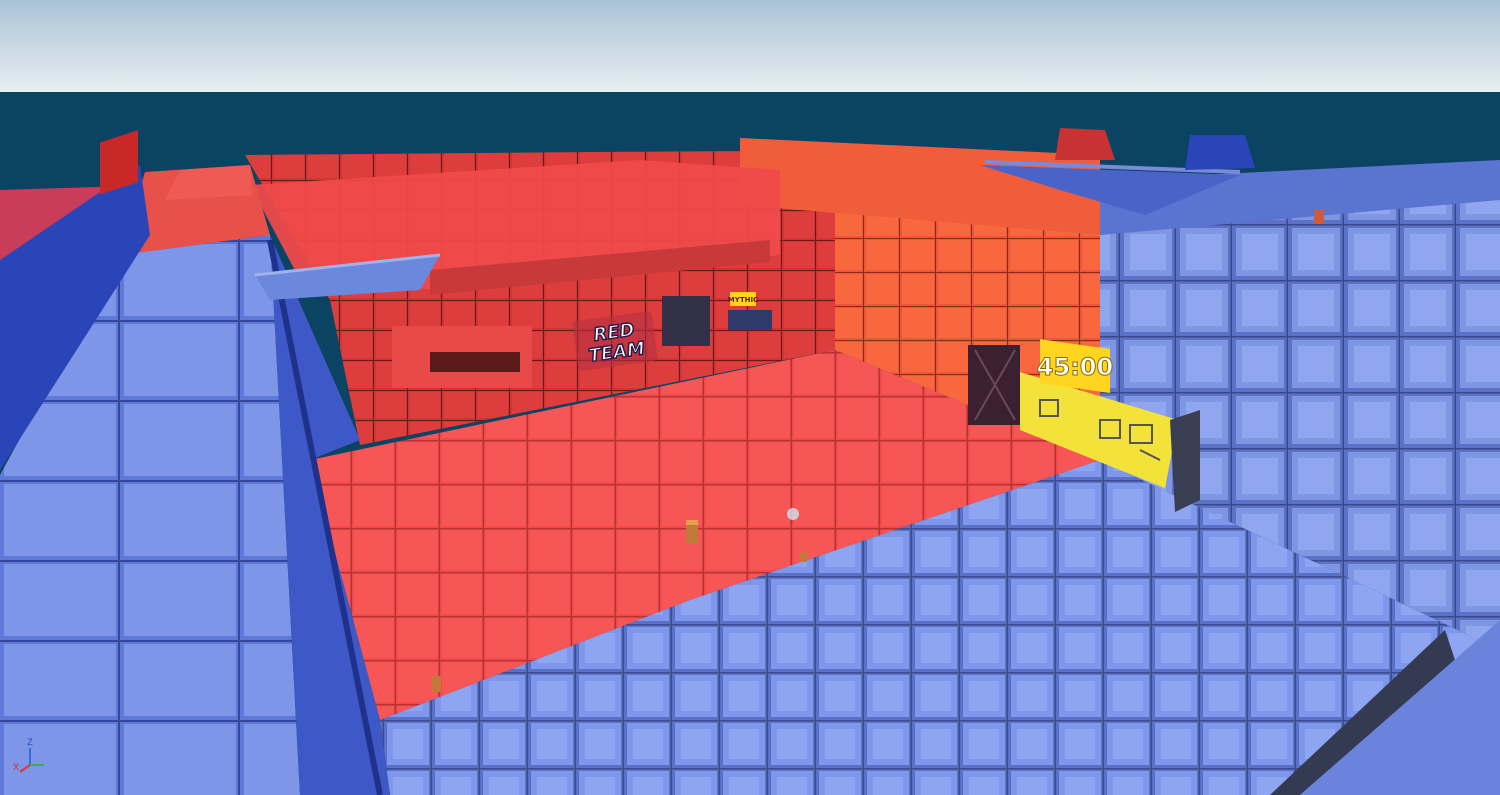 This screenshot has height=795, width=1500. Describe the element at coordinates (1185, 461) in the screenshot. I see `door-frame-right` at that location.